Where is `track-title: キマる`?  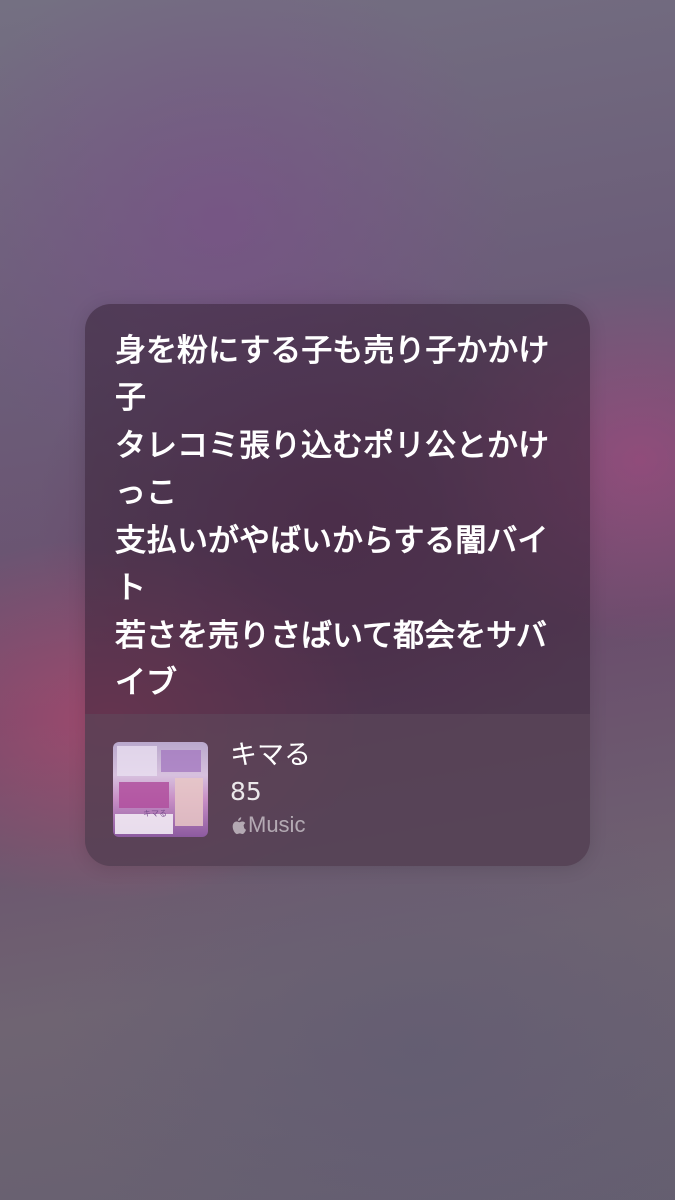
track-title: キマる is located at coordinates (270, 755).